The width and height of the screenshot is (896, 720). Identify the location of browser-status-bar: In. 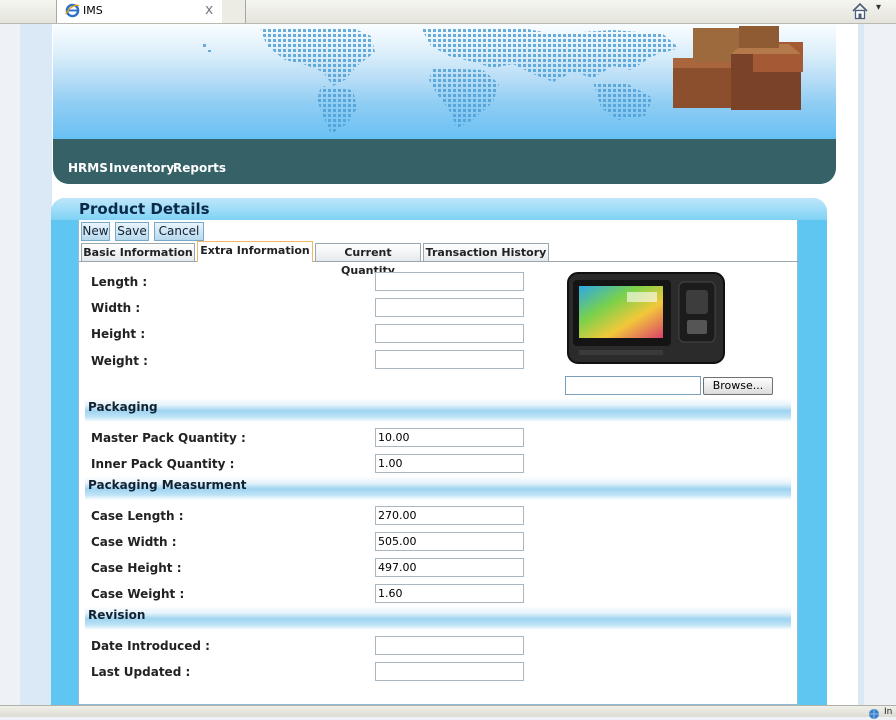
(448, 712).